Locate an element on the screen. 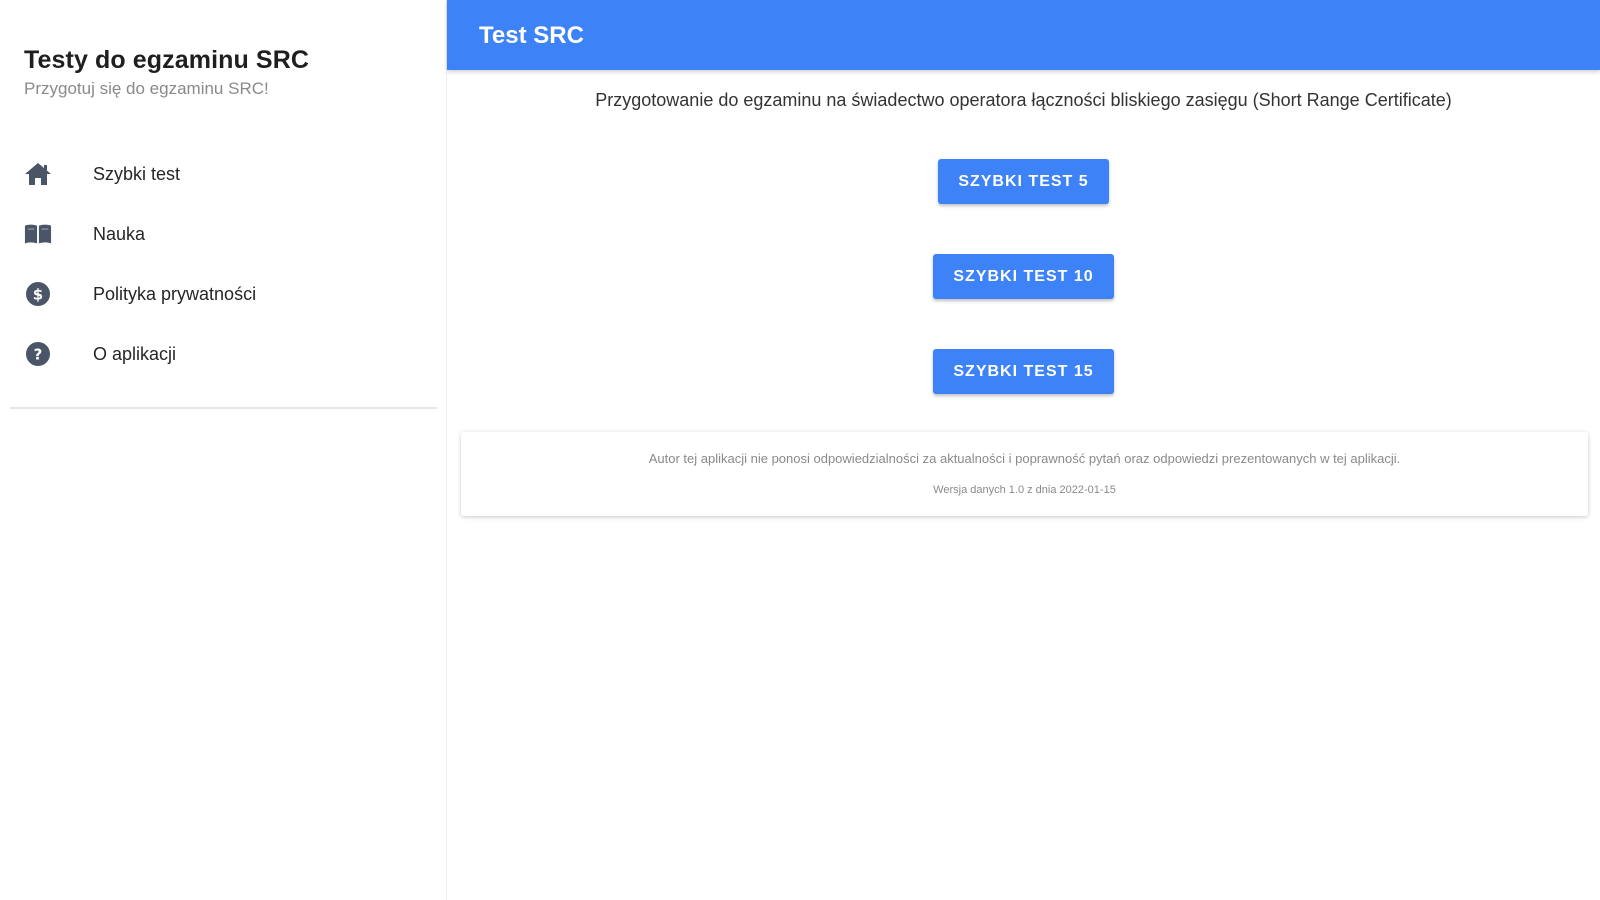 The image size is (1600, 900). help-circle-icon: ? is located at coordinates (38, 354).